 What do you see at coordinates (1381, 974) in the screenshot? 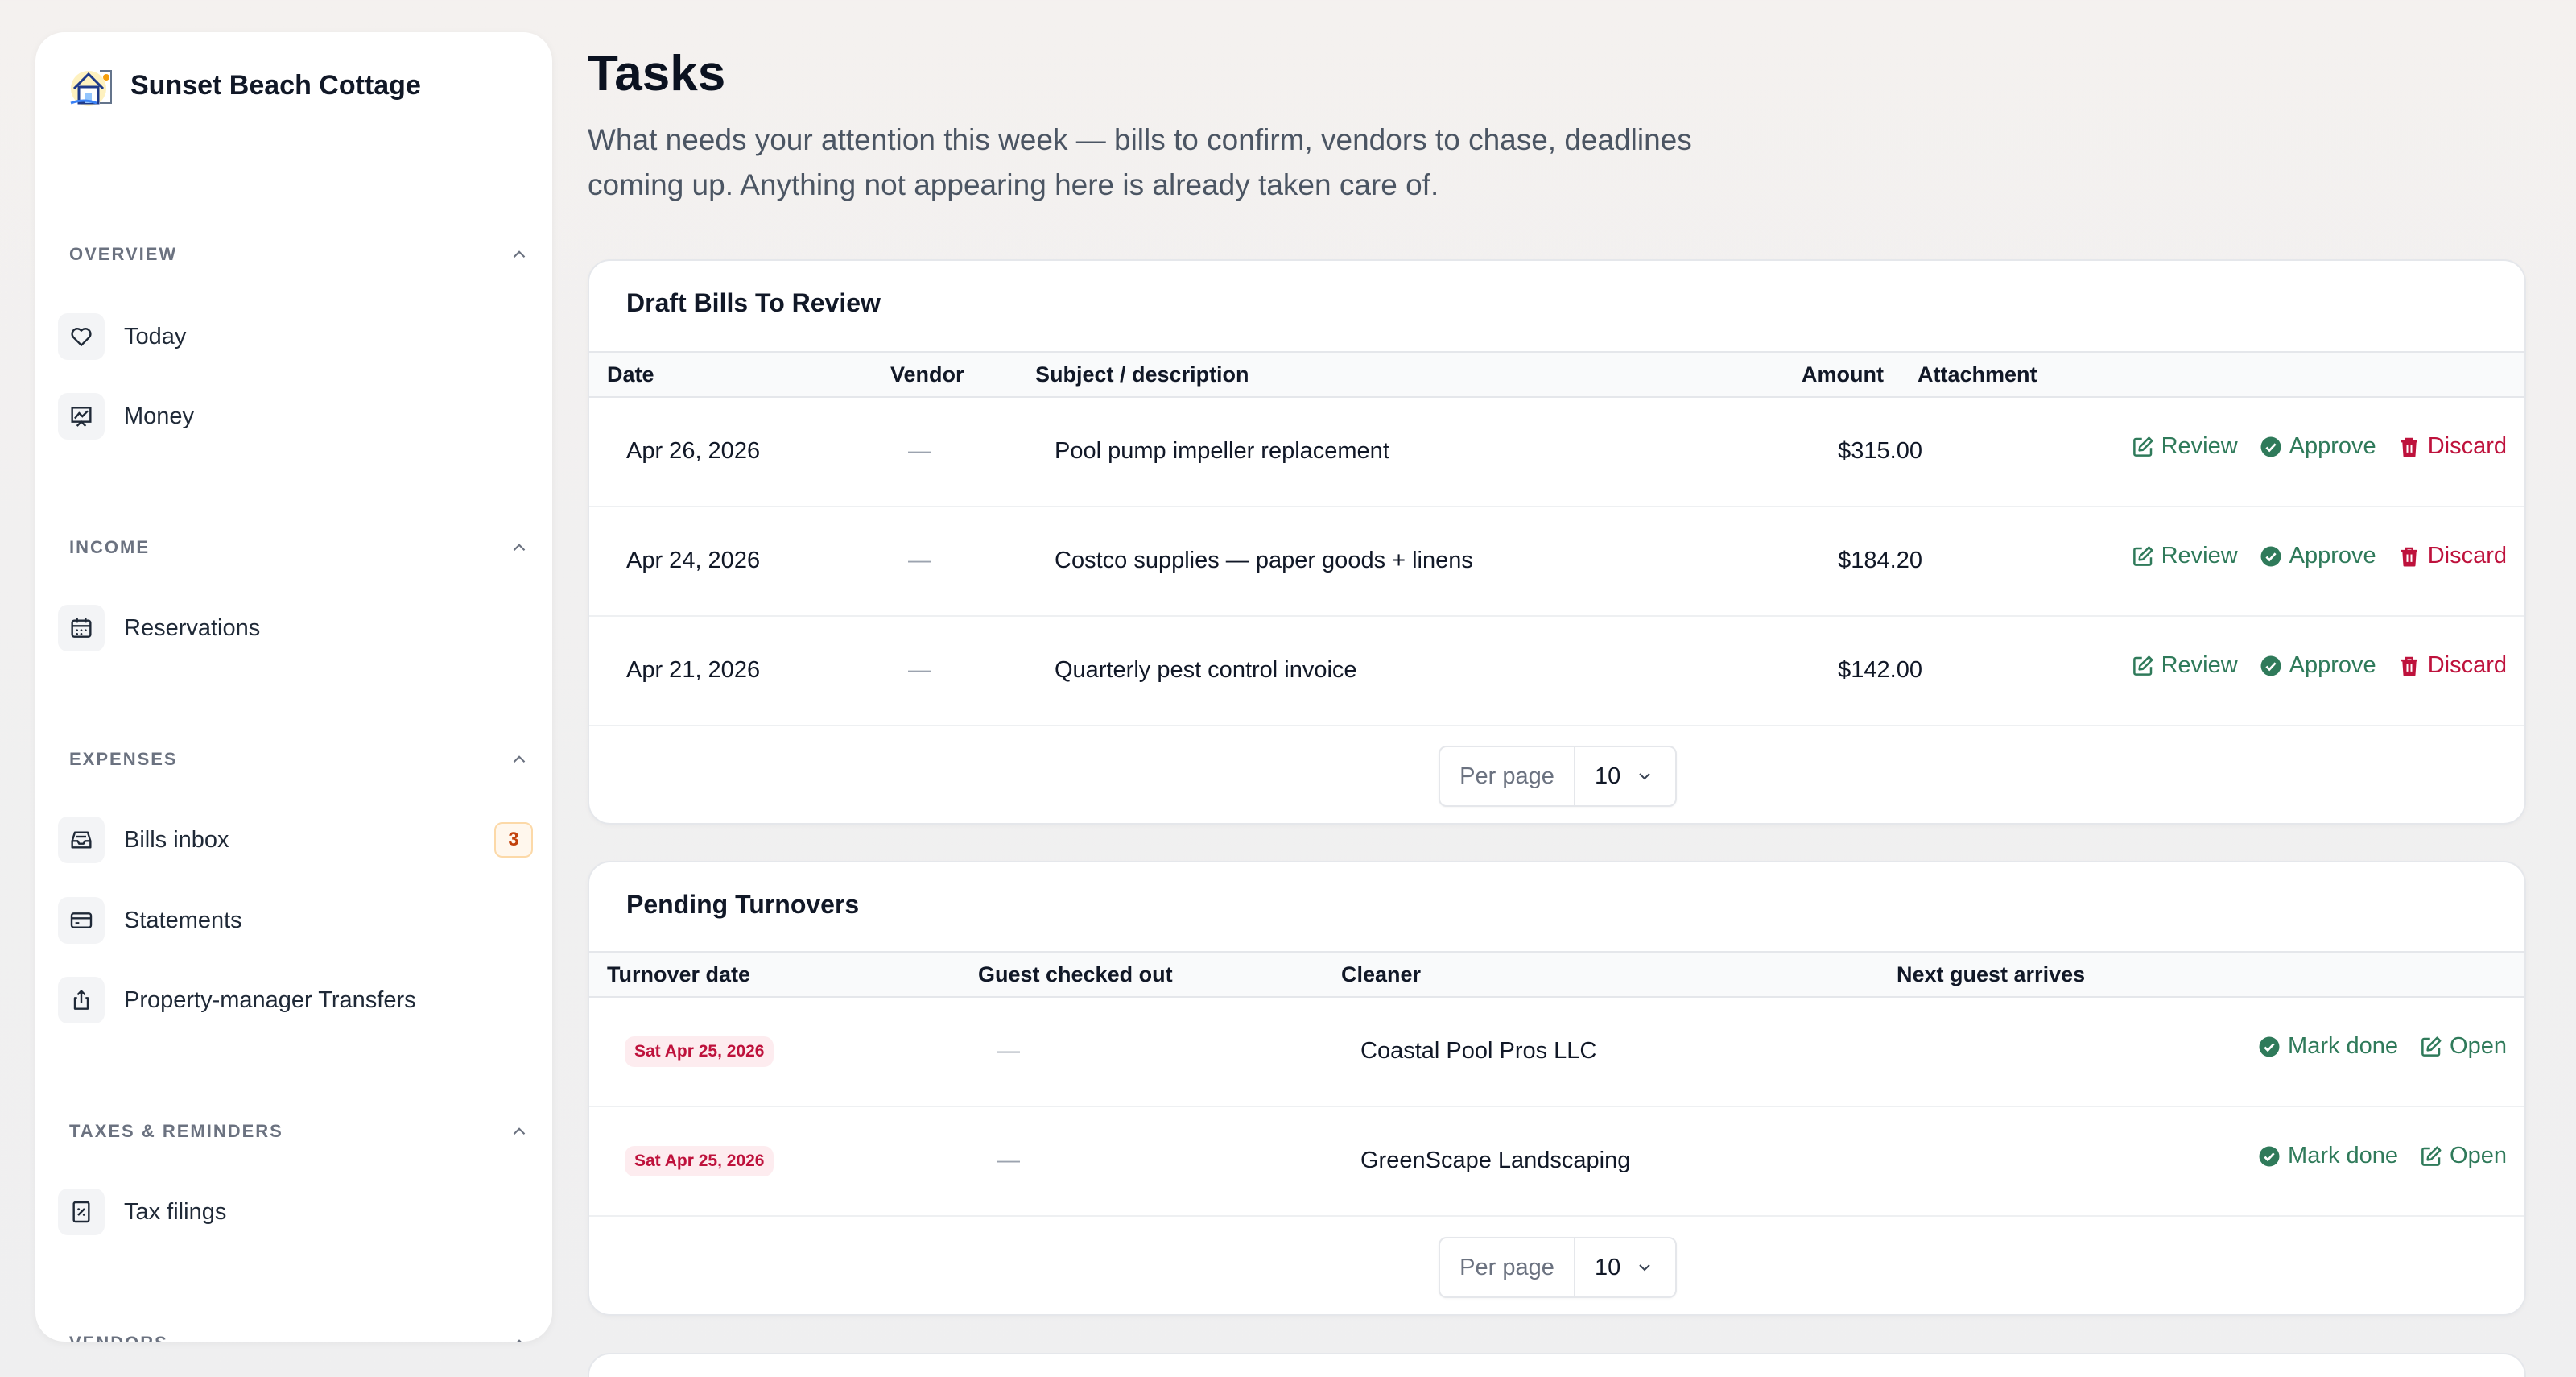
I see `column-header-cleaner: Cleaner` at bounding box center [1381, 974].